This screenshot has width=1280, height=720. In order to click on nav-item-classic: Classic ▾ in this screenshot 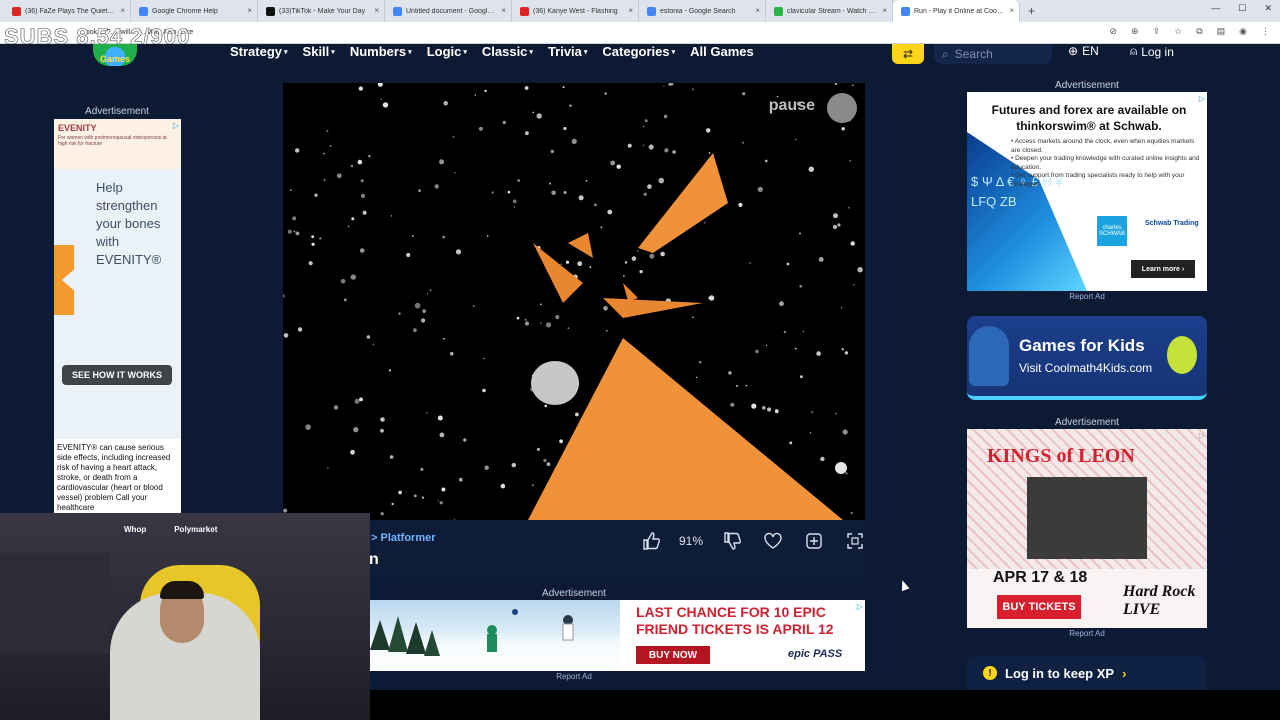, I will do `click(507, 51)`.